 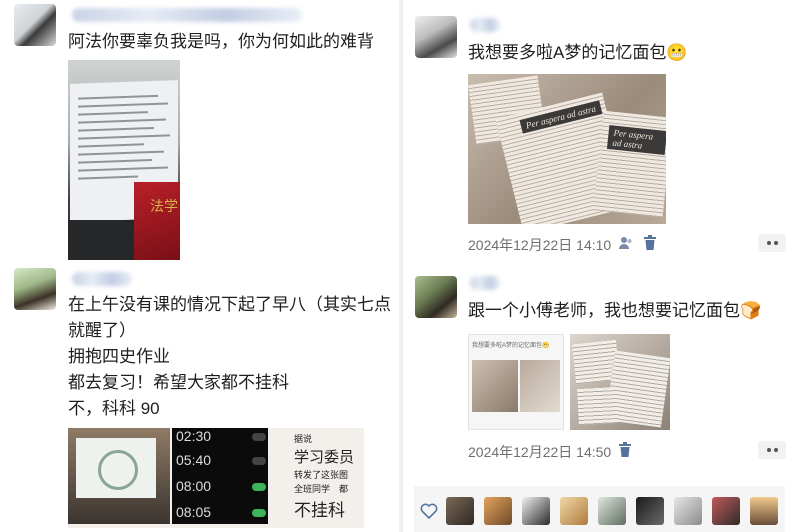 What do you see at coordinates (303, 439) in the screenshot?
I see `note-text: 据说` at bounding box center [303, 439].